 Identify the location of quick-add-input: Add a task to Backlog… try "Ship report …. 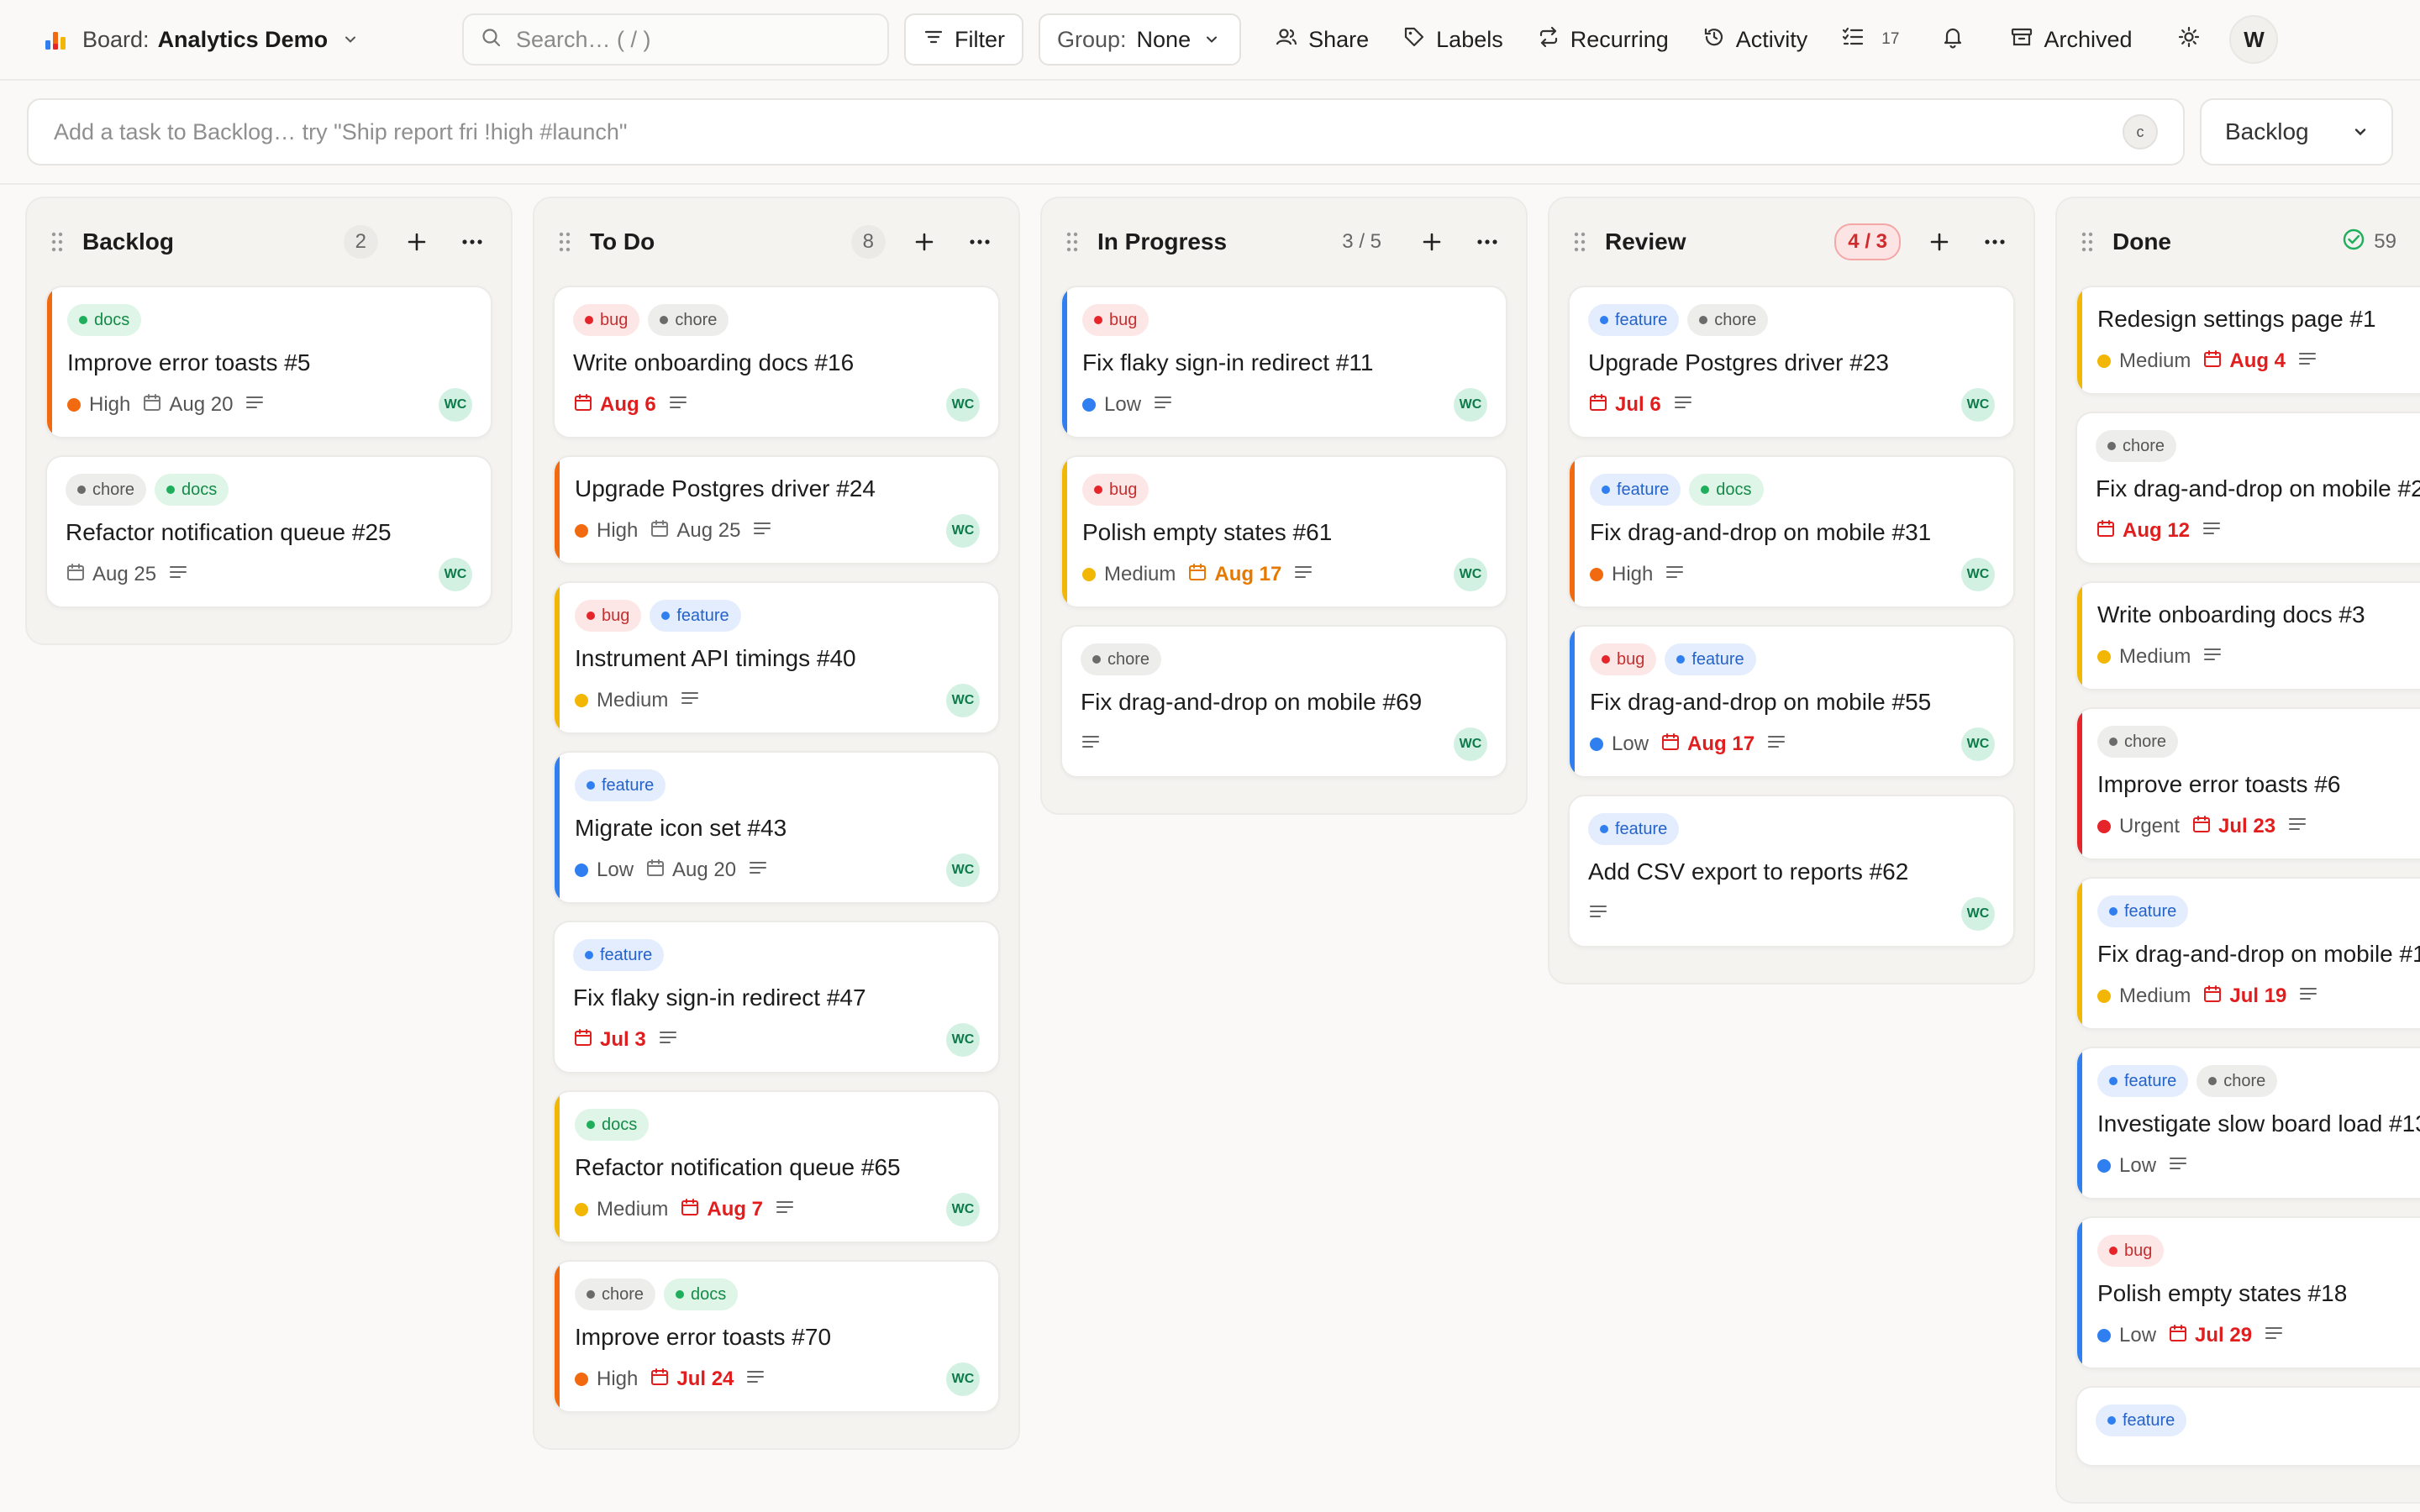
(1106, 131).